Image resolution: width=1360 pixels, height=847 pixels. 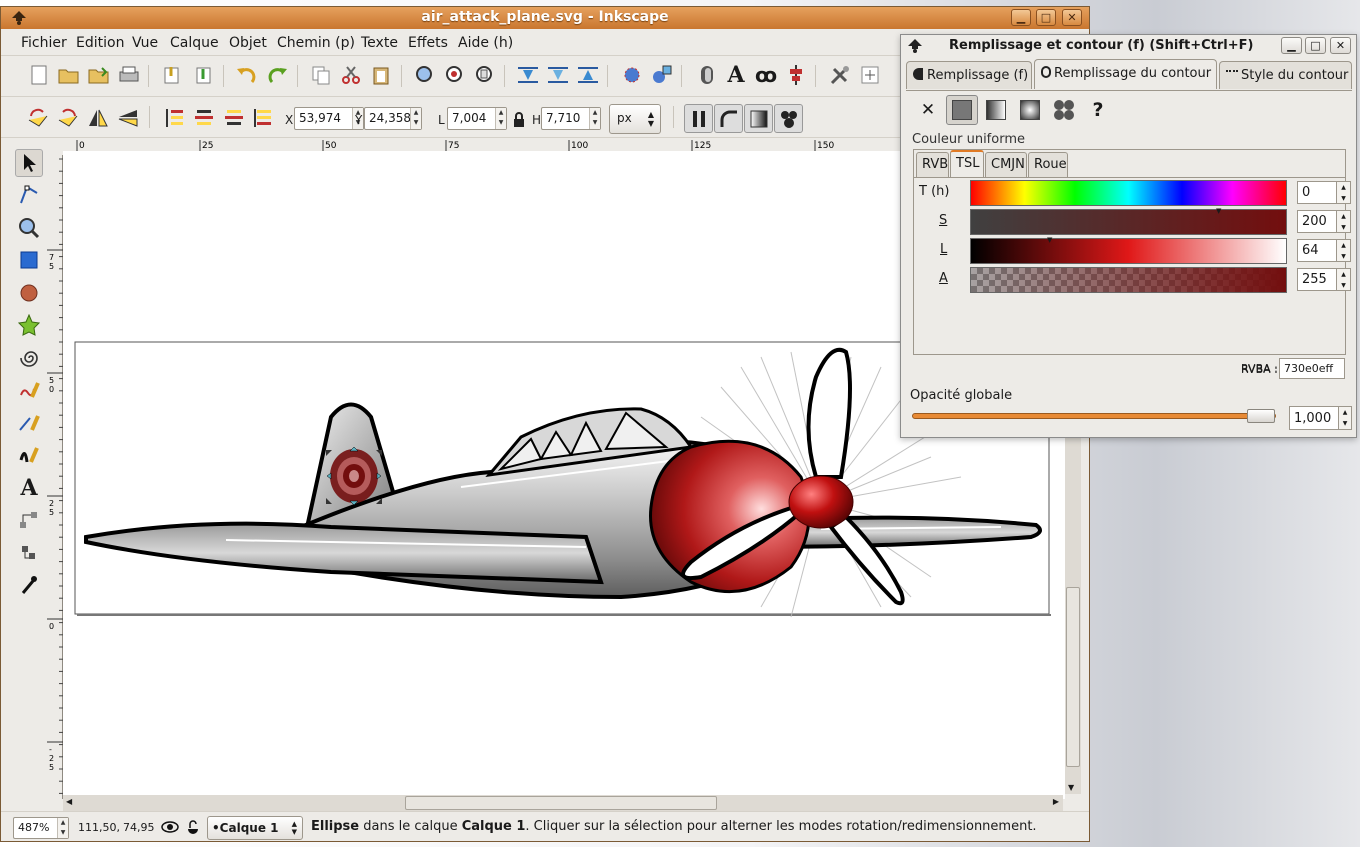 What do you see at coordinates (278, 75) in the screenshot?
I see `redo-icon` at bounding box center [278, 75].